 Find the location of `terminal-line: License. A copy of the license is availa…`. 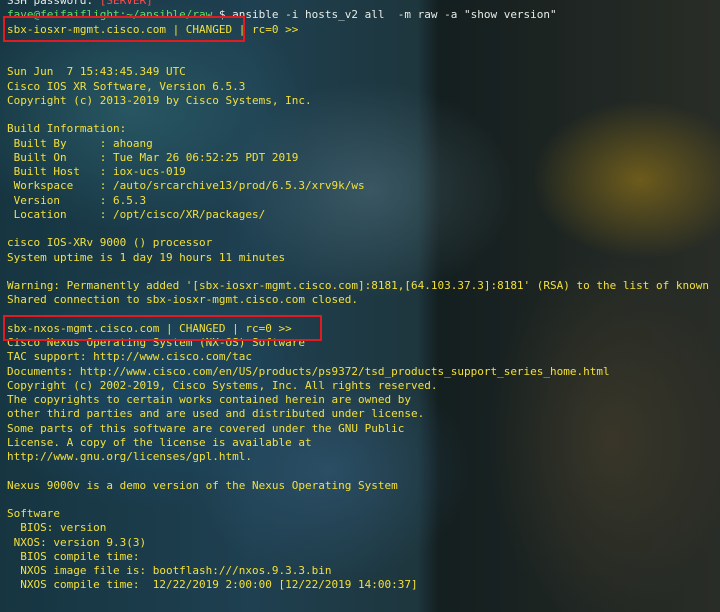

terminal-line: License. A copy of the license is availa… is located at coordinates (159, 442).